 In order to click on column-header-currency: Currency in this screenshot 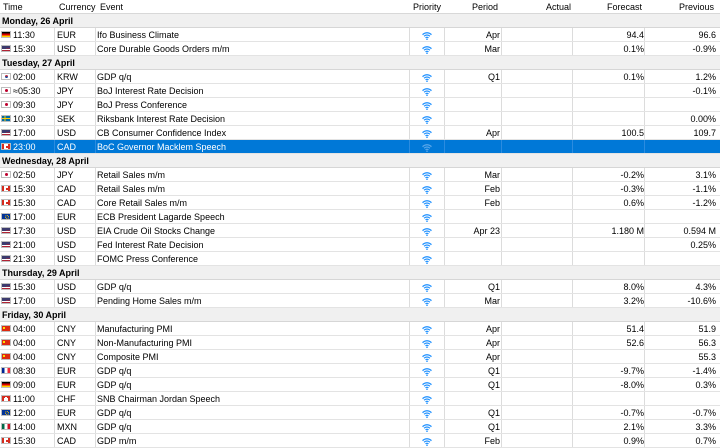, I will do `click(77, 7)`.